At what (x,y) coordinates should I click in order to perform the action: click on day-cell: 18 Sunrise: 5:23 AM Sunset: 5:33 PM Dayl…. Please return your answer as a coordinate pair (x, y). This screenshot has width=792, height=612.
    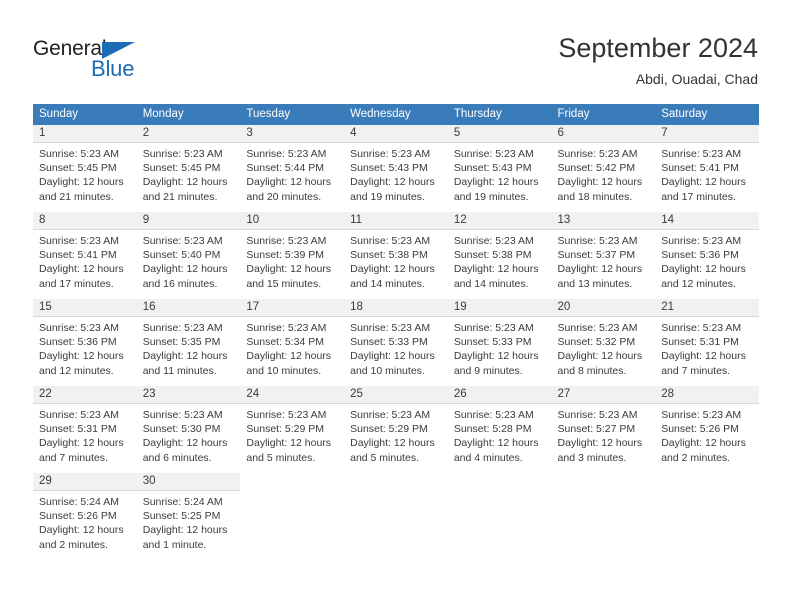
    Looking at the image, I should click on (396, 342).